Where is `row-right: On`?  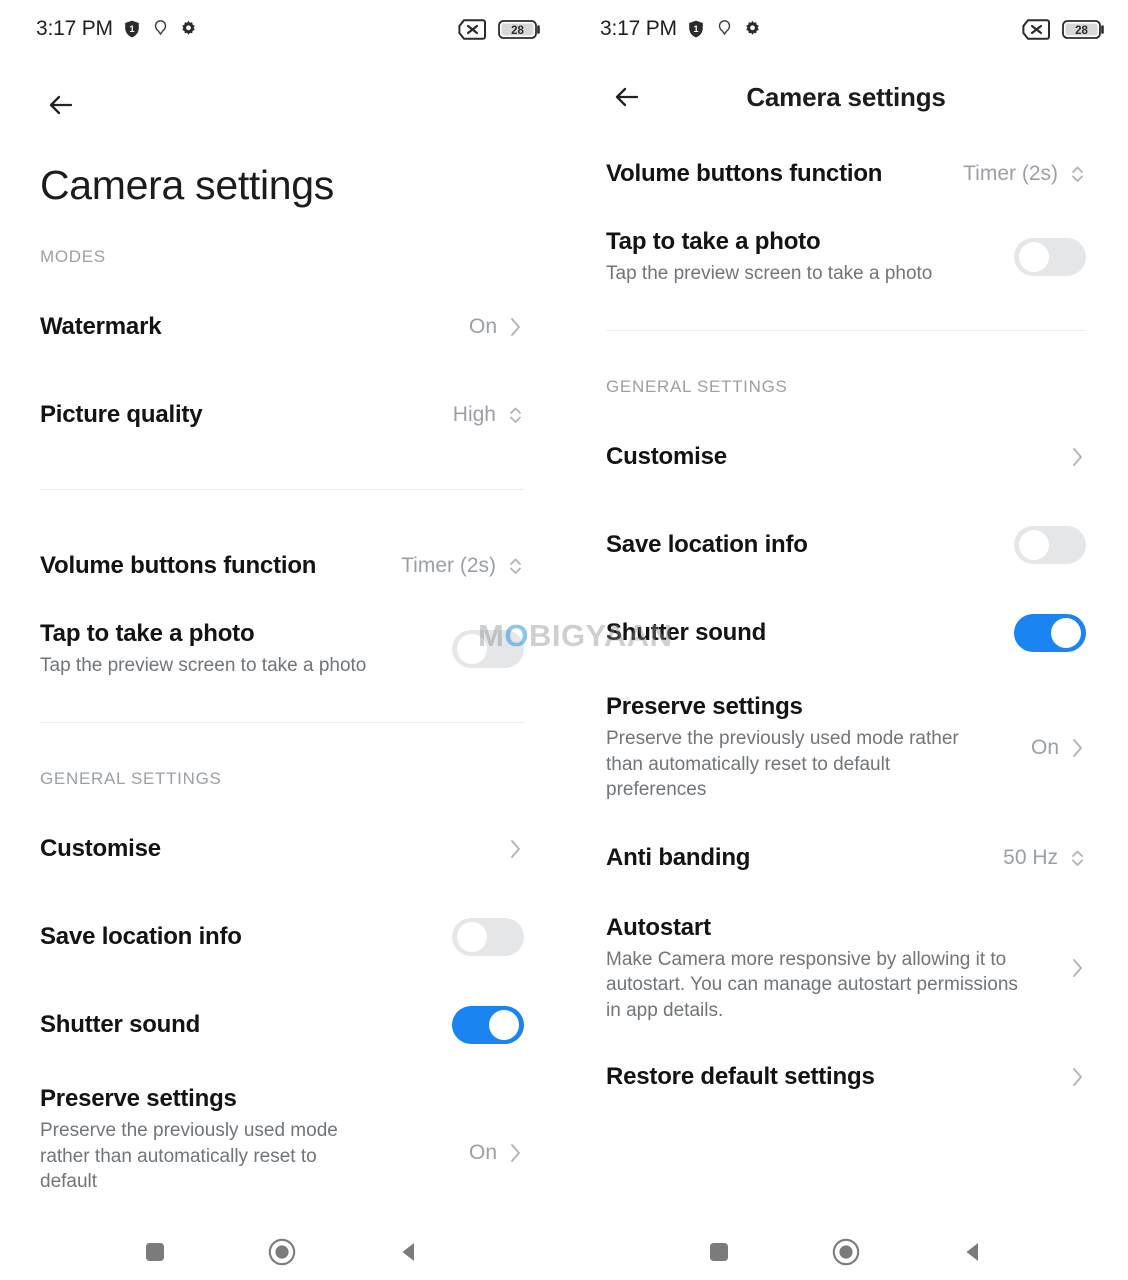 row-right: On is located at coordinates (1058, 748).